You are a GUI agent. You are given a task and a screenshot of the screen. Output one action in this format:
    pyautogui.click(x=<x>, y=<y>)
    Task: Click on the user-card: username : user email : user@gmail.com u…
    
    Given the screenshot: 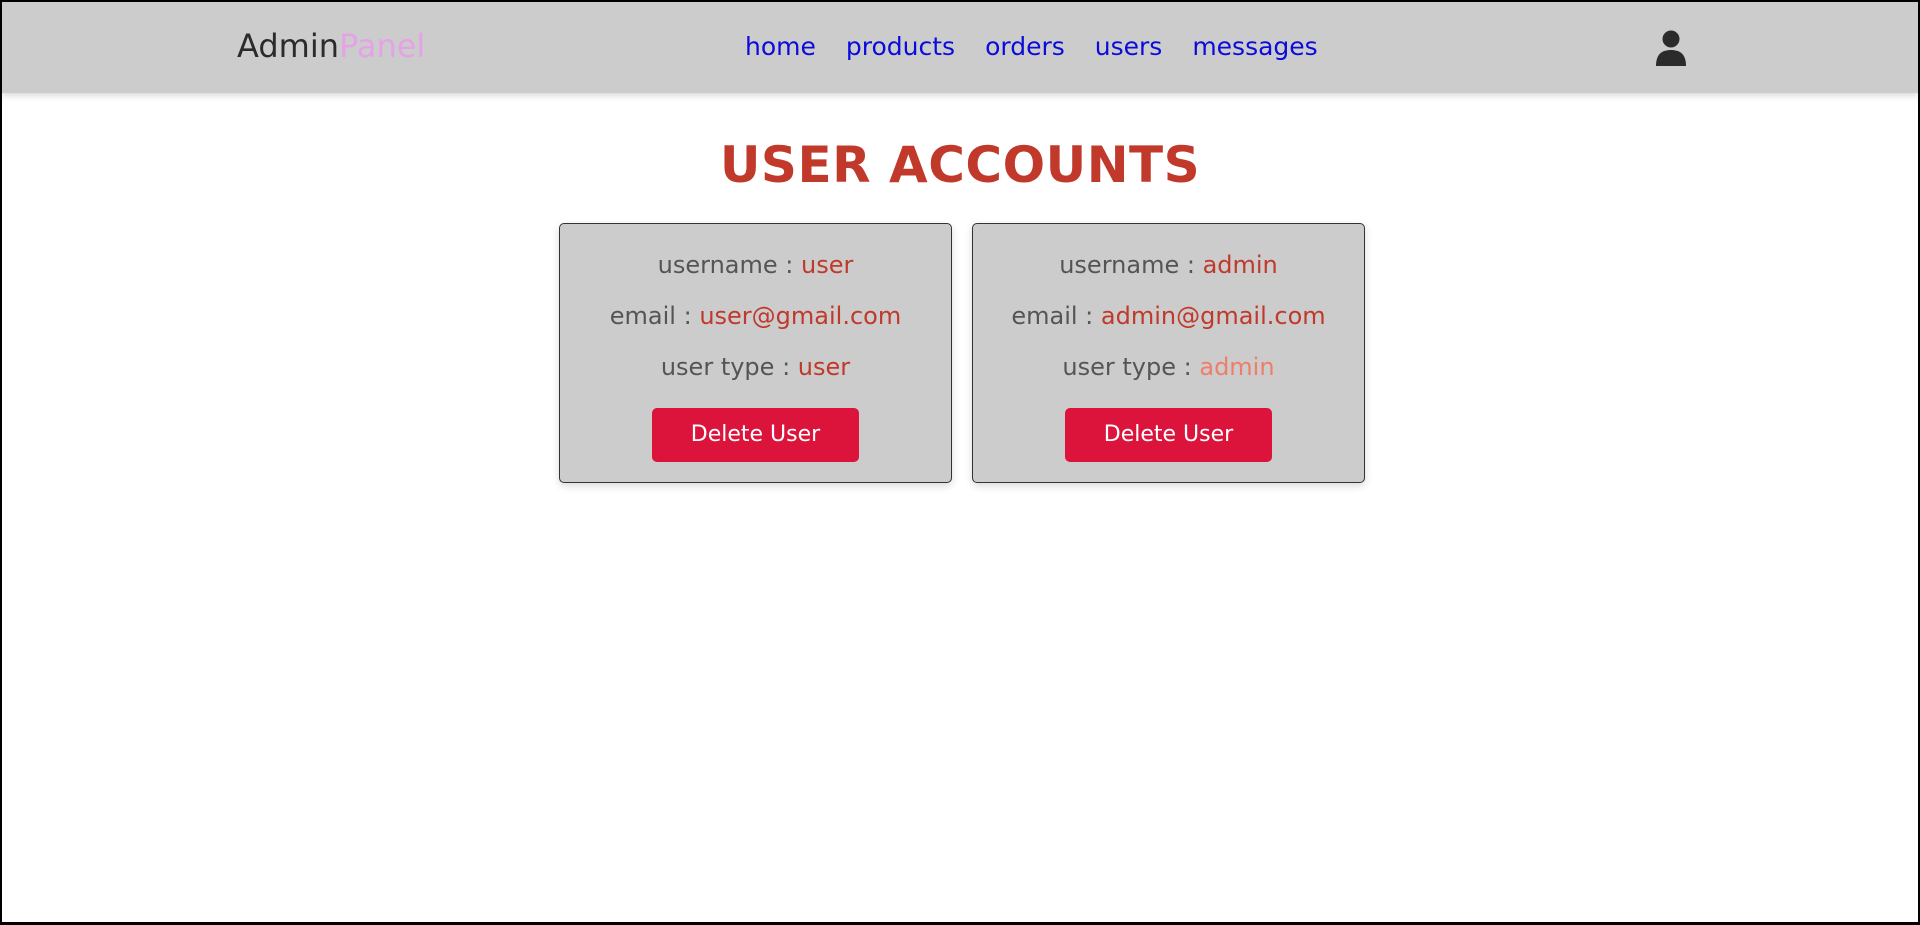 What is the action you would take?
    pyautogui.click(x=755, y=353)
    